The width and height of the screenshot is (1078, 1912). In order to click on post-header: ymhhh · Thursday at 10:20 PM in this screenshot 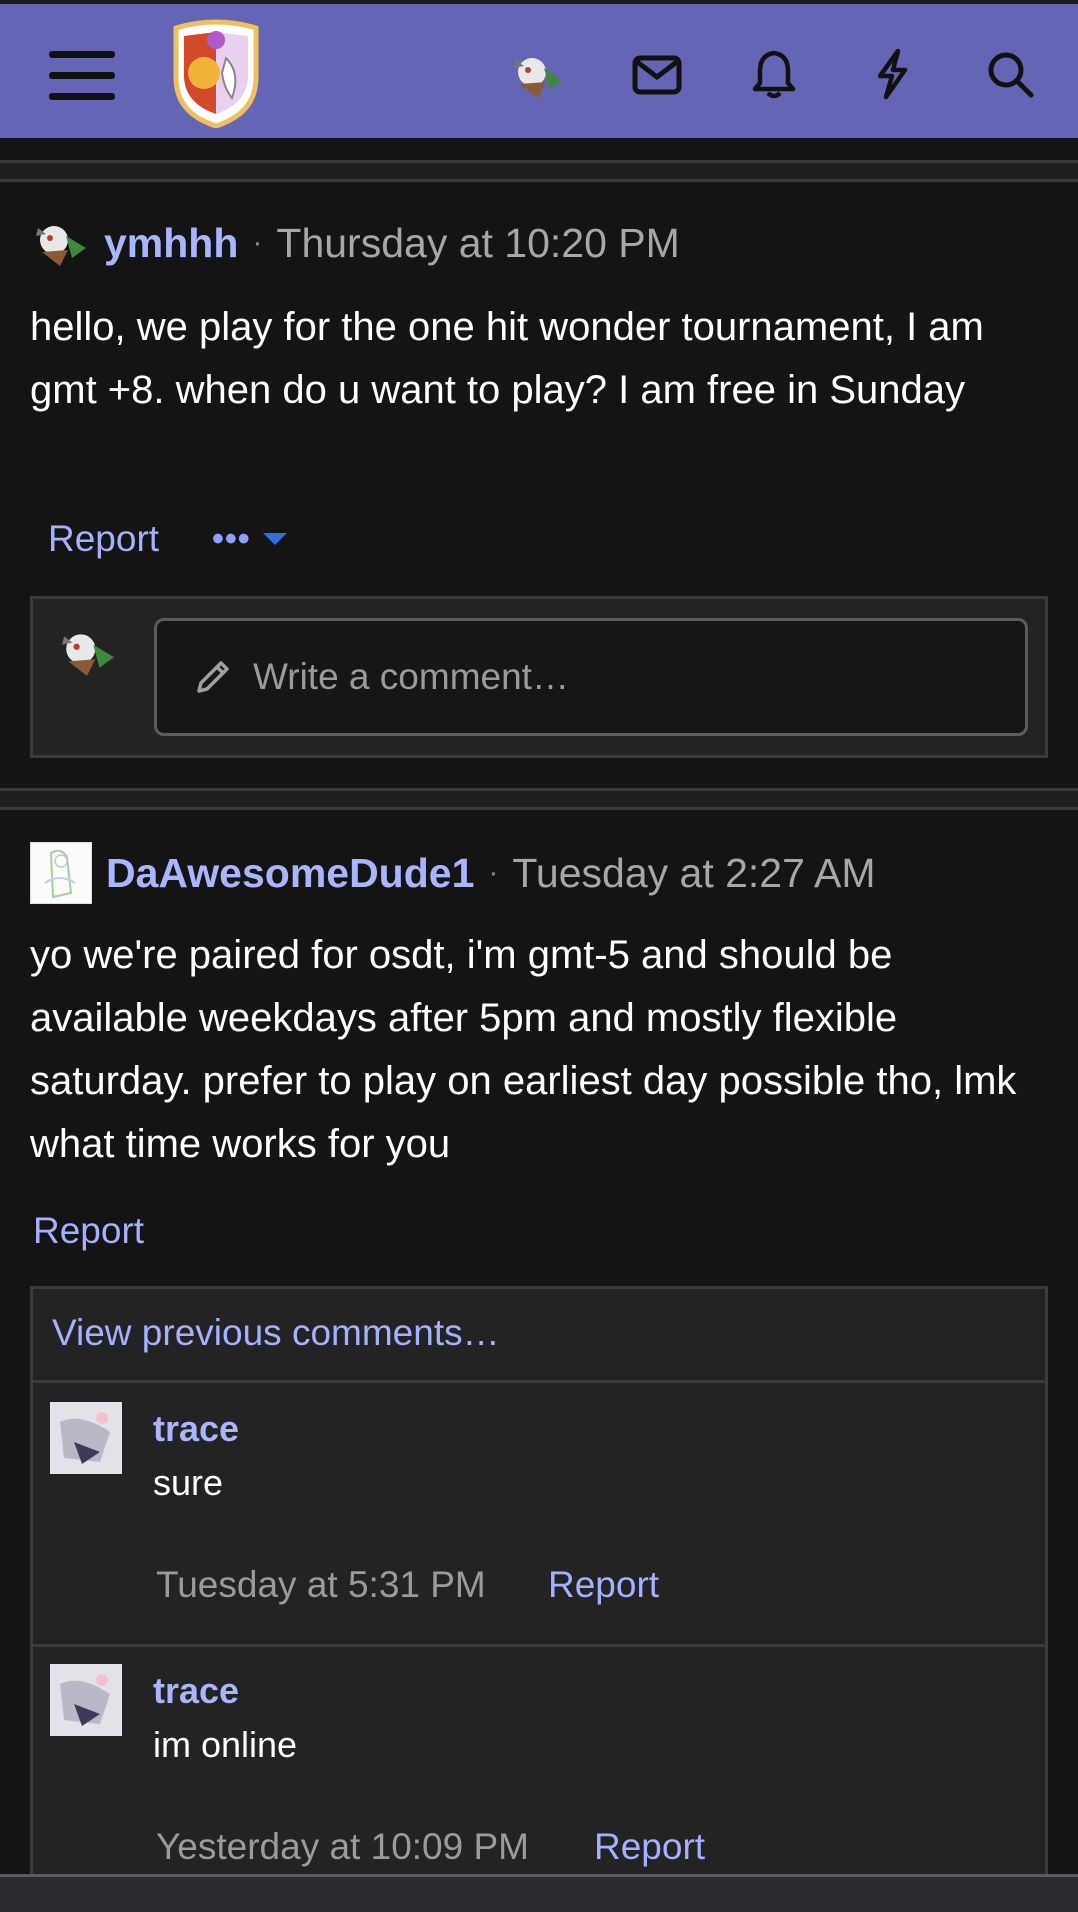, I will do `click(356, 243)`.